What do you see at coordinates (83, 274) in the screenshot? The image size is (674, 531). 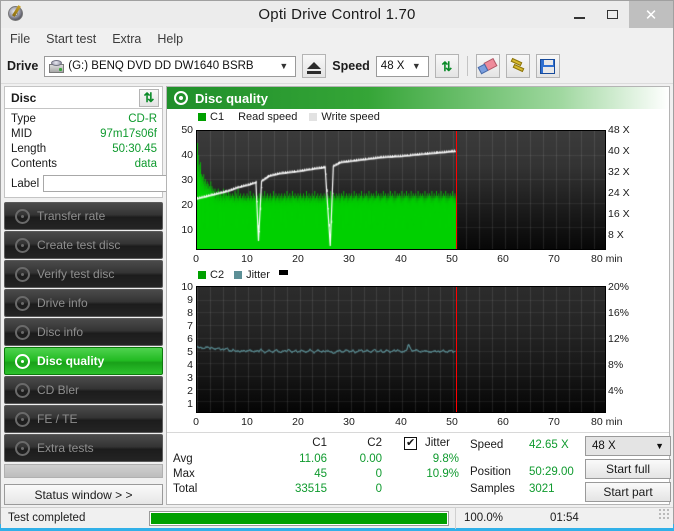 I see `sidebar-item-verify-test-disc: Verify test disc` at bounding box center [83, 274].